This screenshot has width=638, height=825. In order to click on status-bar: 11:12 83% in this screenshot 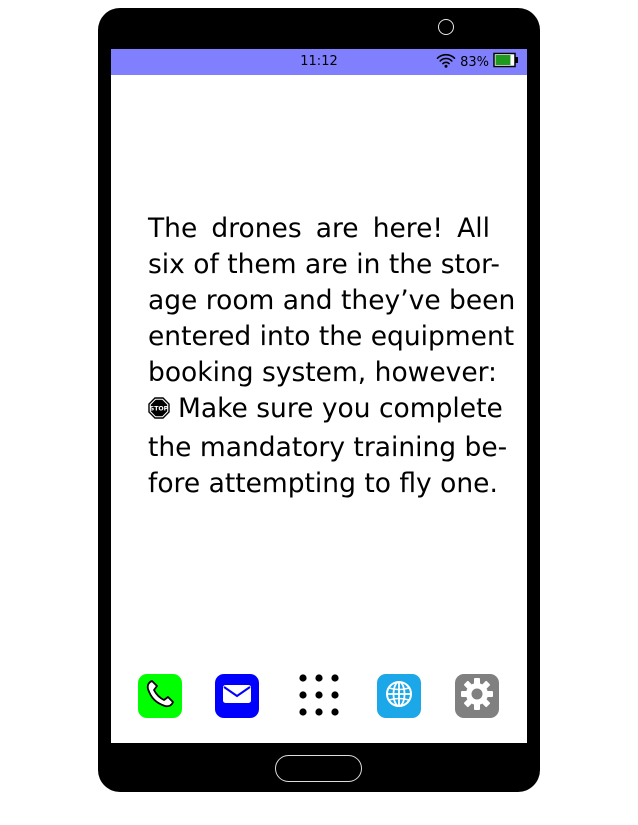, I will do `click(319, 62)`.